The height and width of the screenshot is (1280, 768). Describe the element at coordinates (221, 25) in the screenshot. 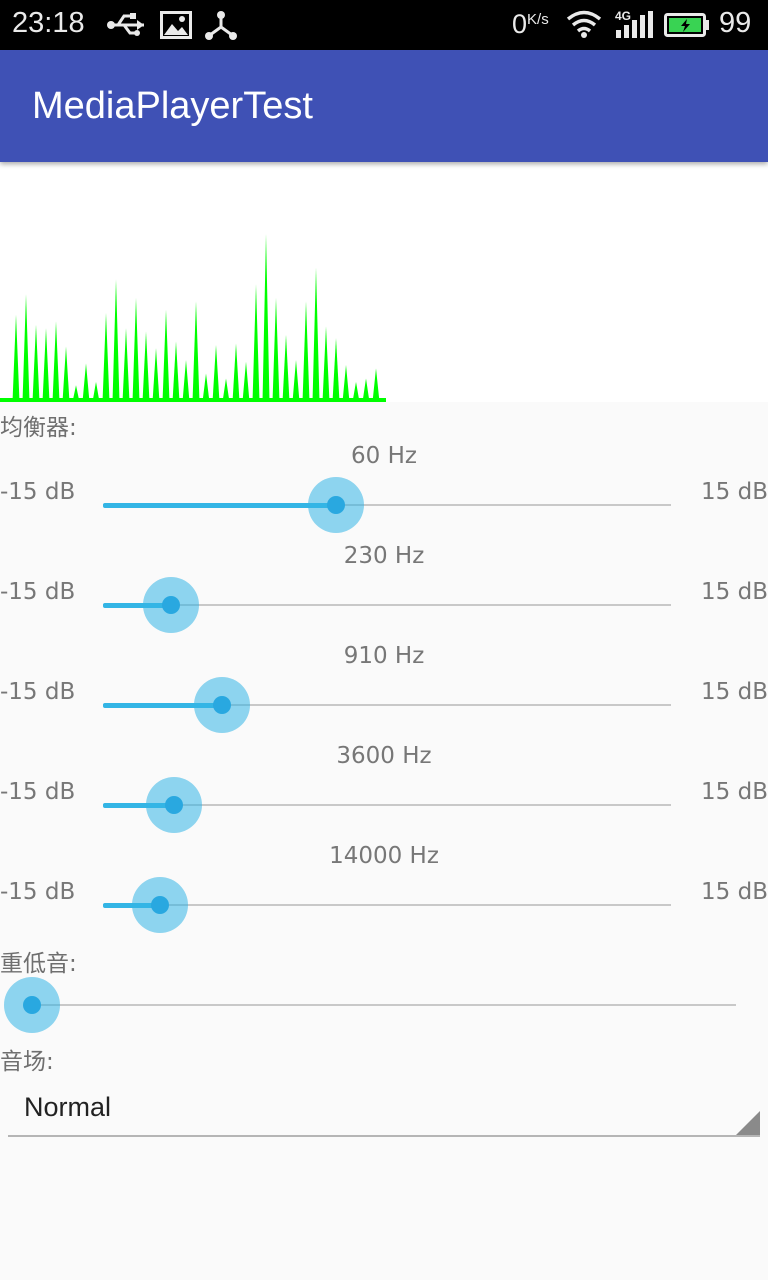

I see `share-icon` at that location.